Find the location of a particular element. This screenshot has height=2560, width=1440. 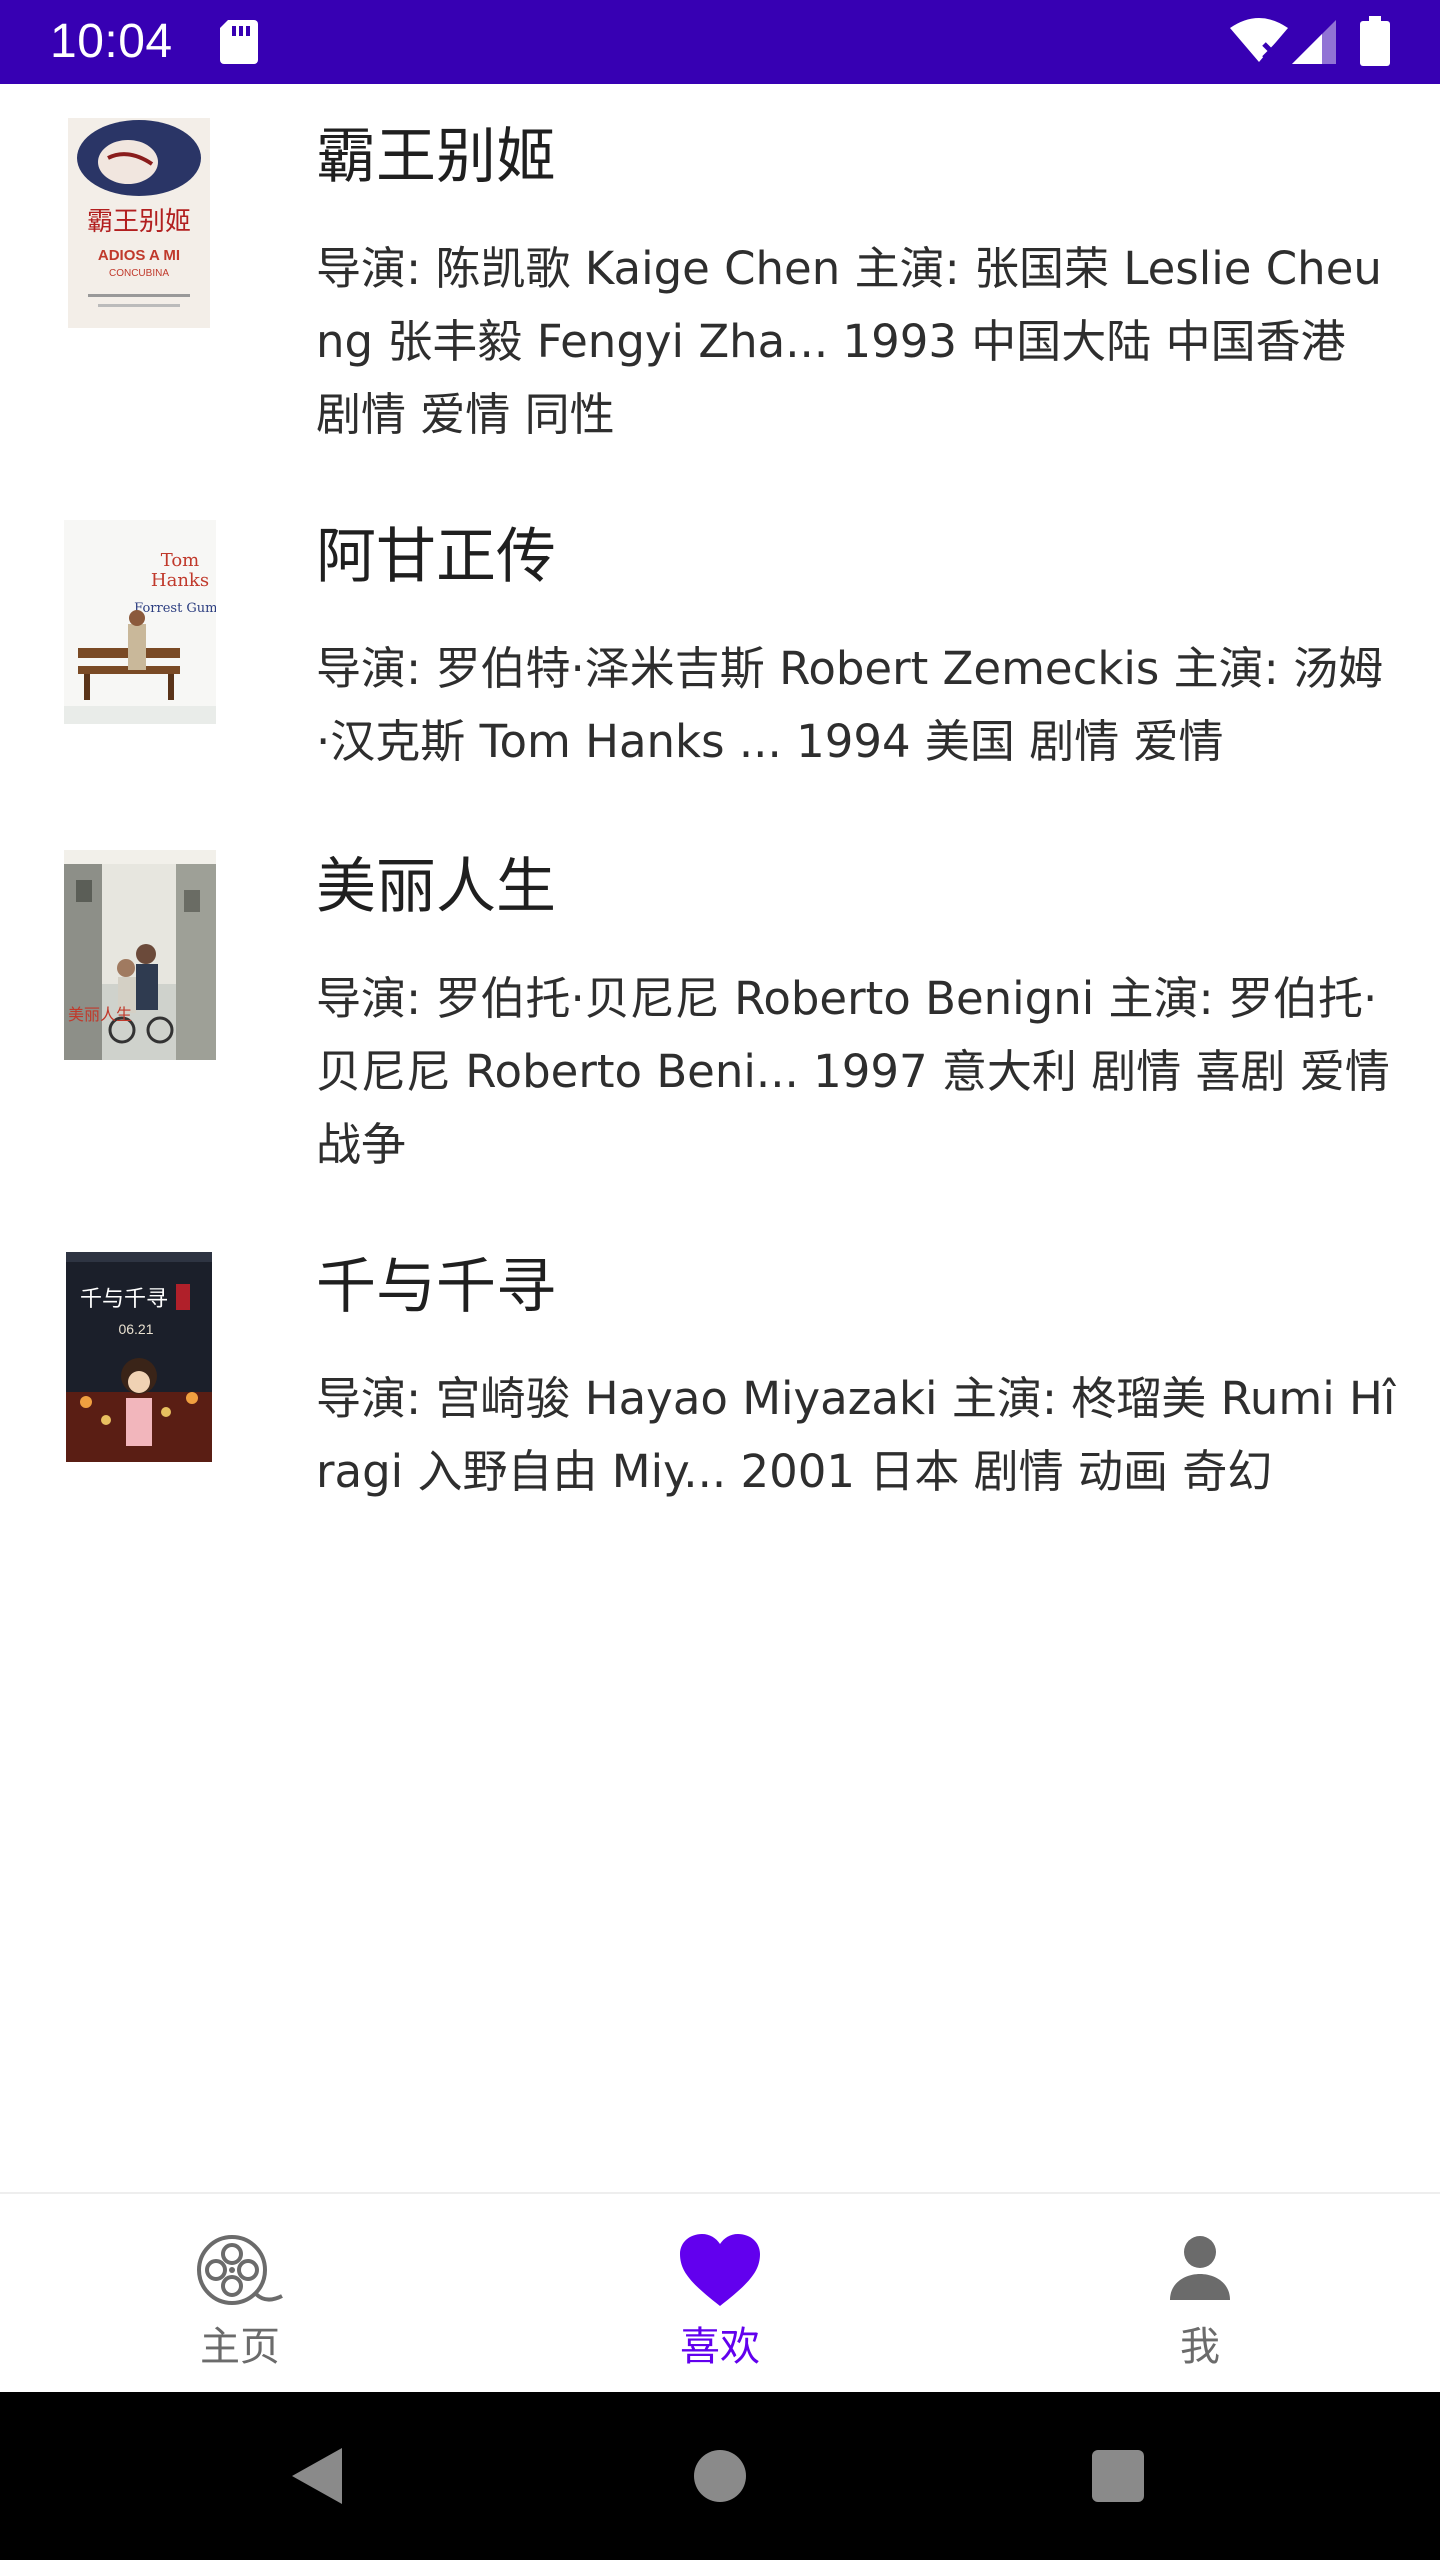

film-reel-icon is located at coordinates (240, 2270).